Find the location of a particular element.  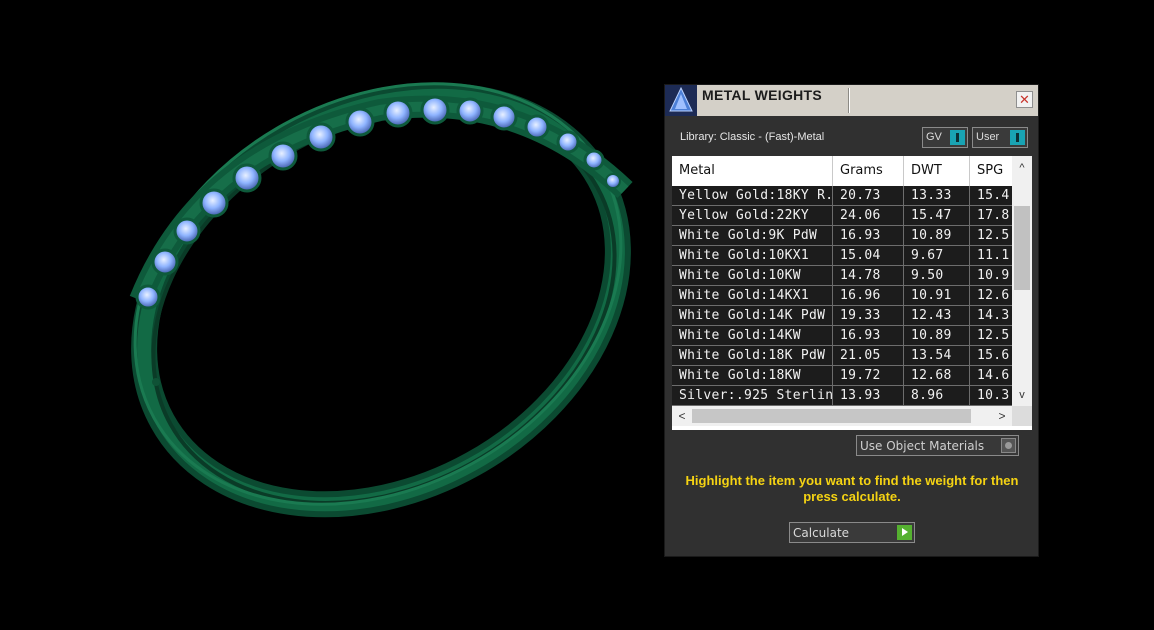

cell-grams: 19.33 is located at coordinates (868, 315).